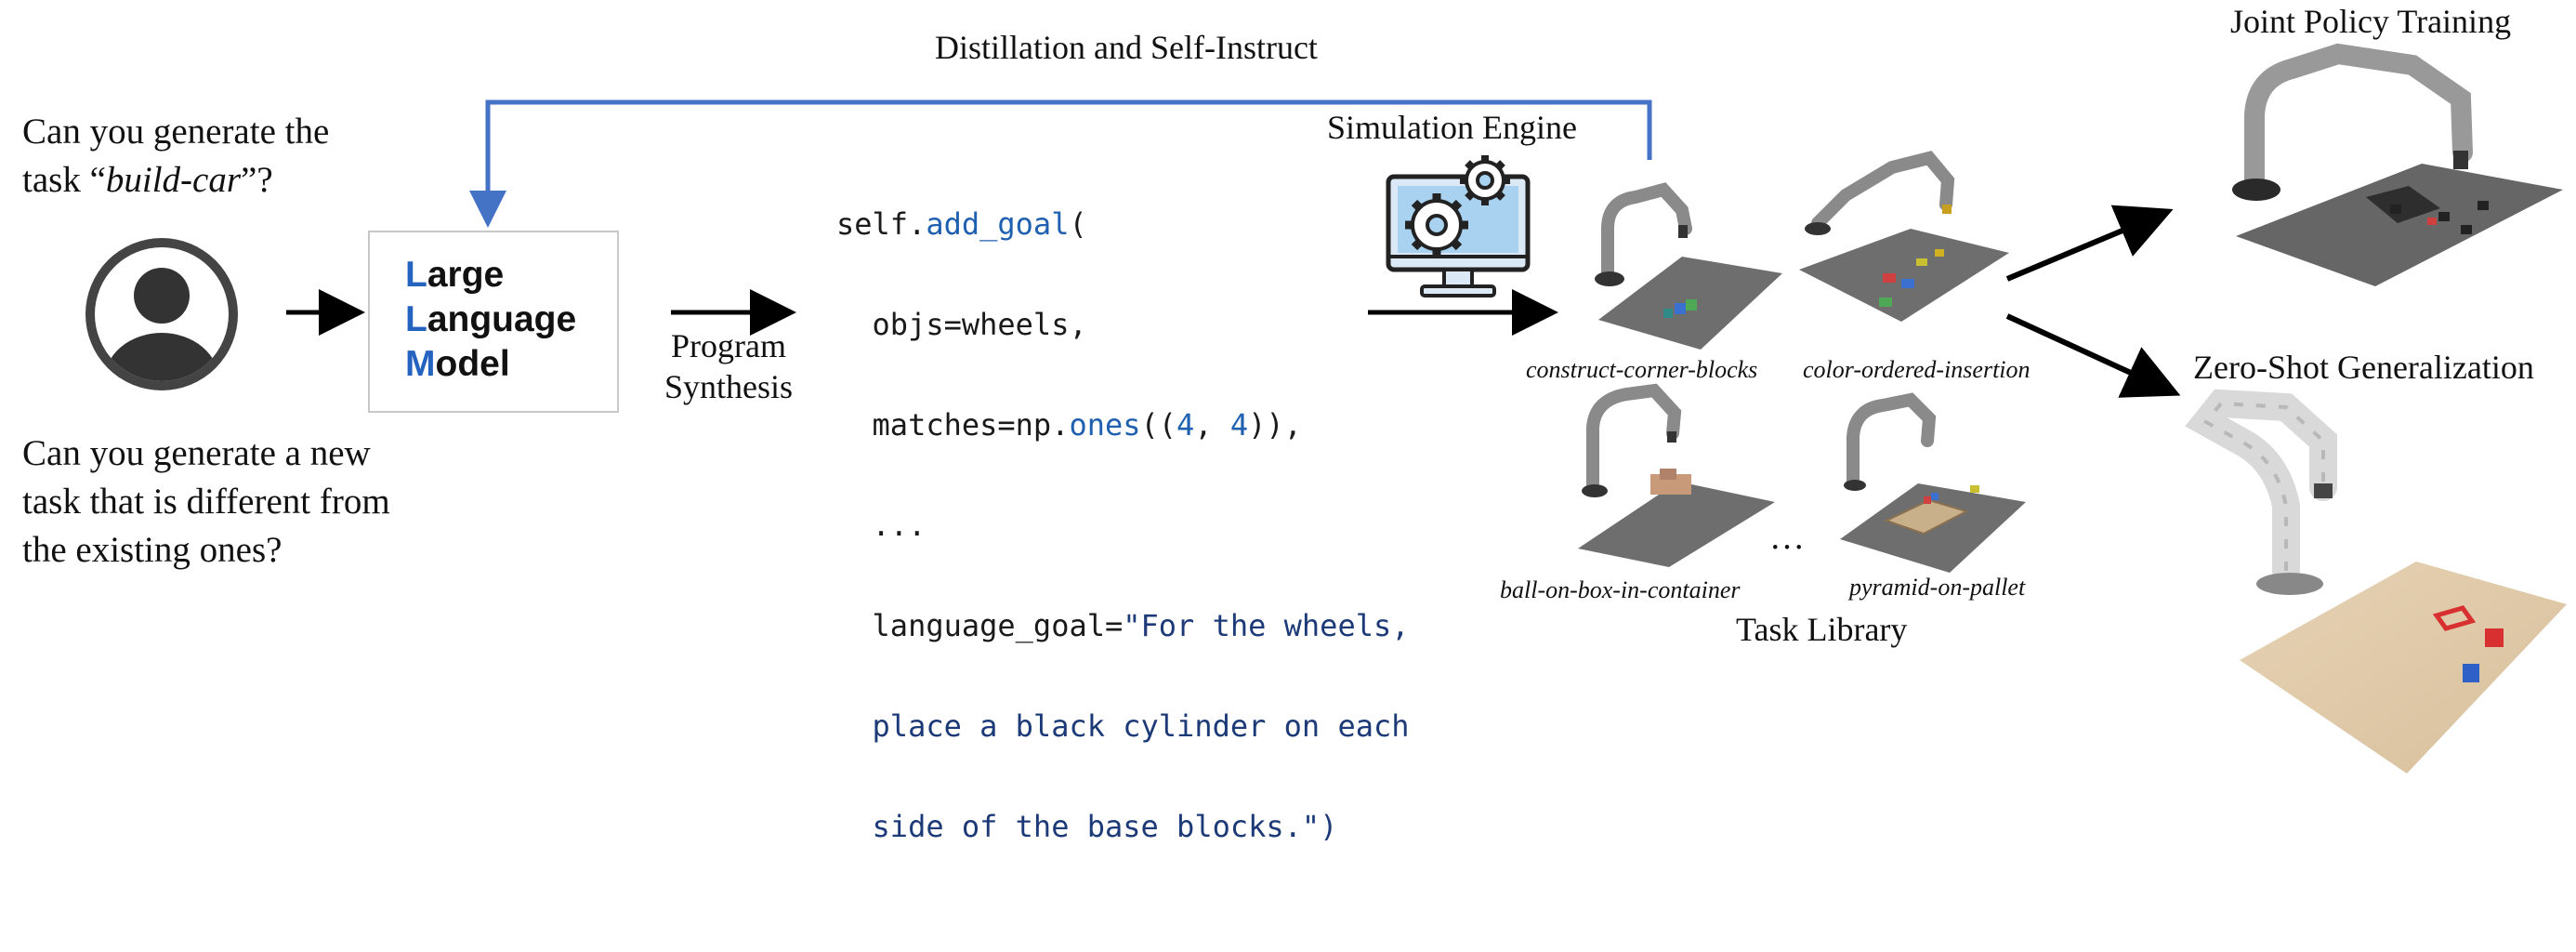 Image resolution: width=2576 pixels, height=952 pixels. I want to click on llm-initial-l2: L, so click(416, 319).